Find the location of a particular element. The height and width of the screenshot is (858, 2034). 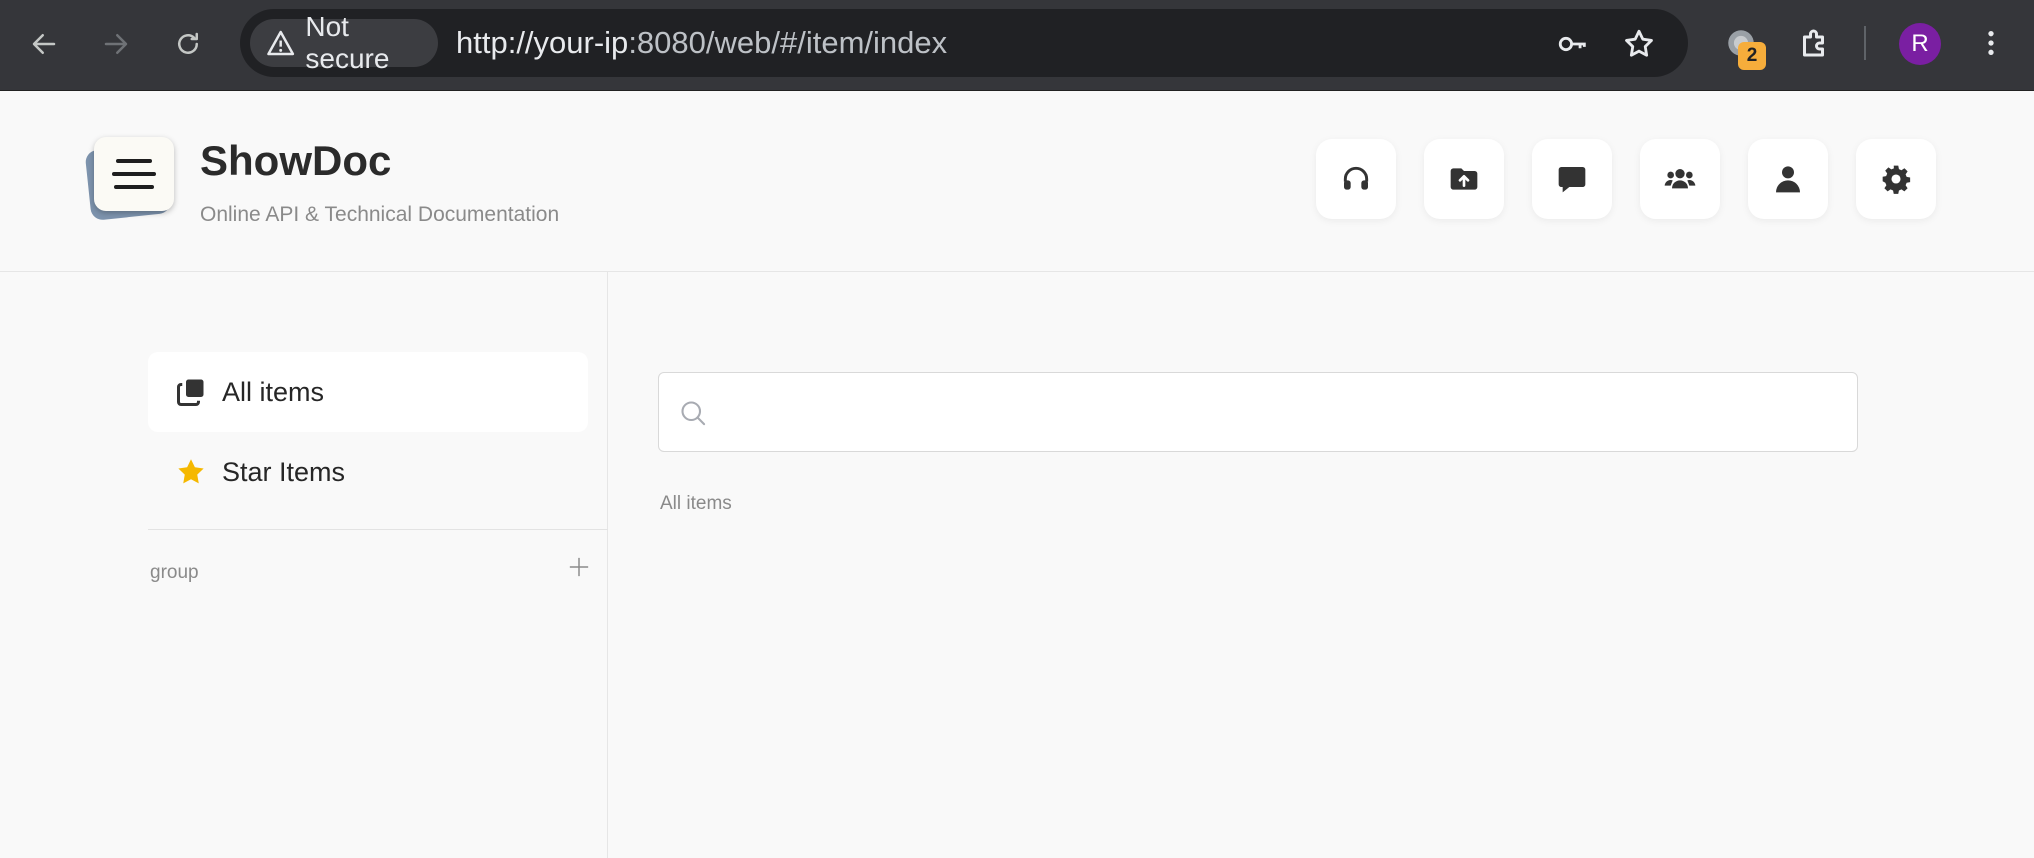

sidebar-divider is located at coordinates (378, 529).